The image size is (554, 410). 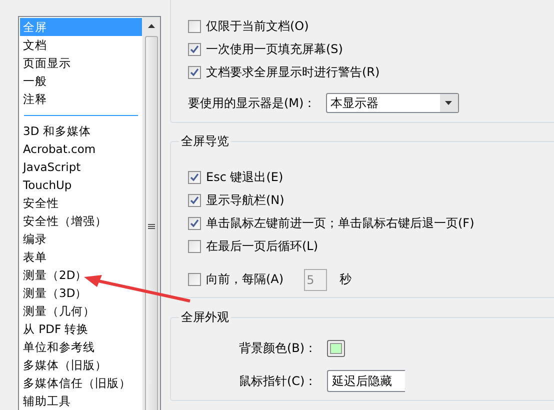 I want to click on category-item: 安全性（增强）, so click(x=81, y=221).